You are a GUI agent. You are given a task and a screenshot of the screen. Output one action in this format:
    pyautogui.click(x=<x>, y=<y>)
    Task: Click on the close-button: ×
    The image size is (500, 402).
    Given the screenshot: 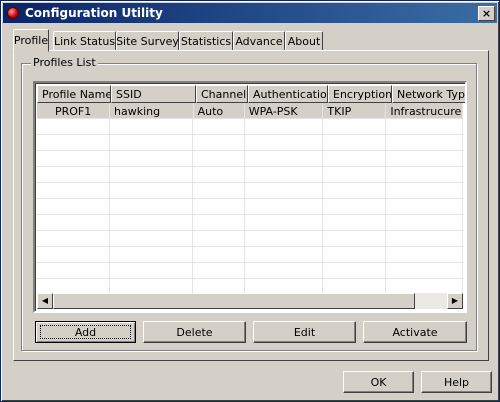 What is the action you would take?
    pyautogui.click(x=486, y=13)
    